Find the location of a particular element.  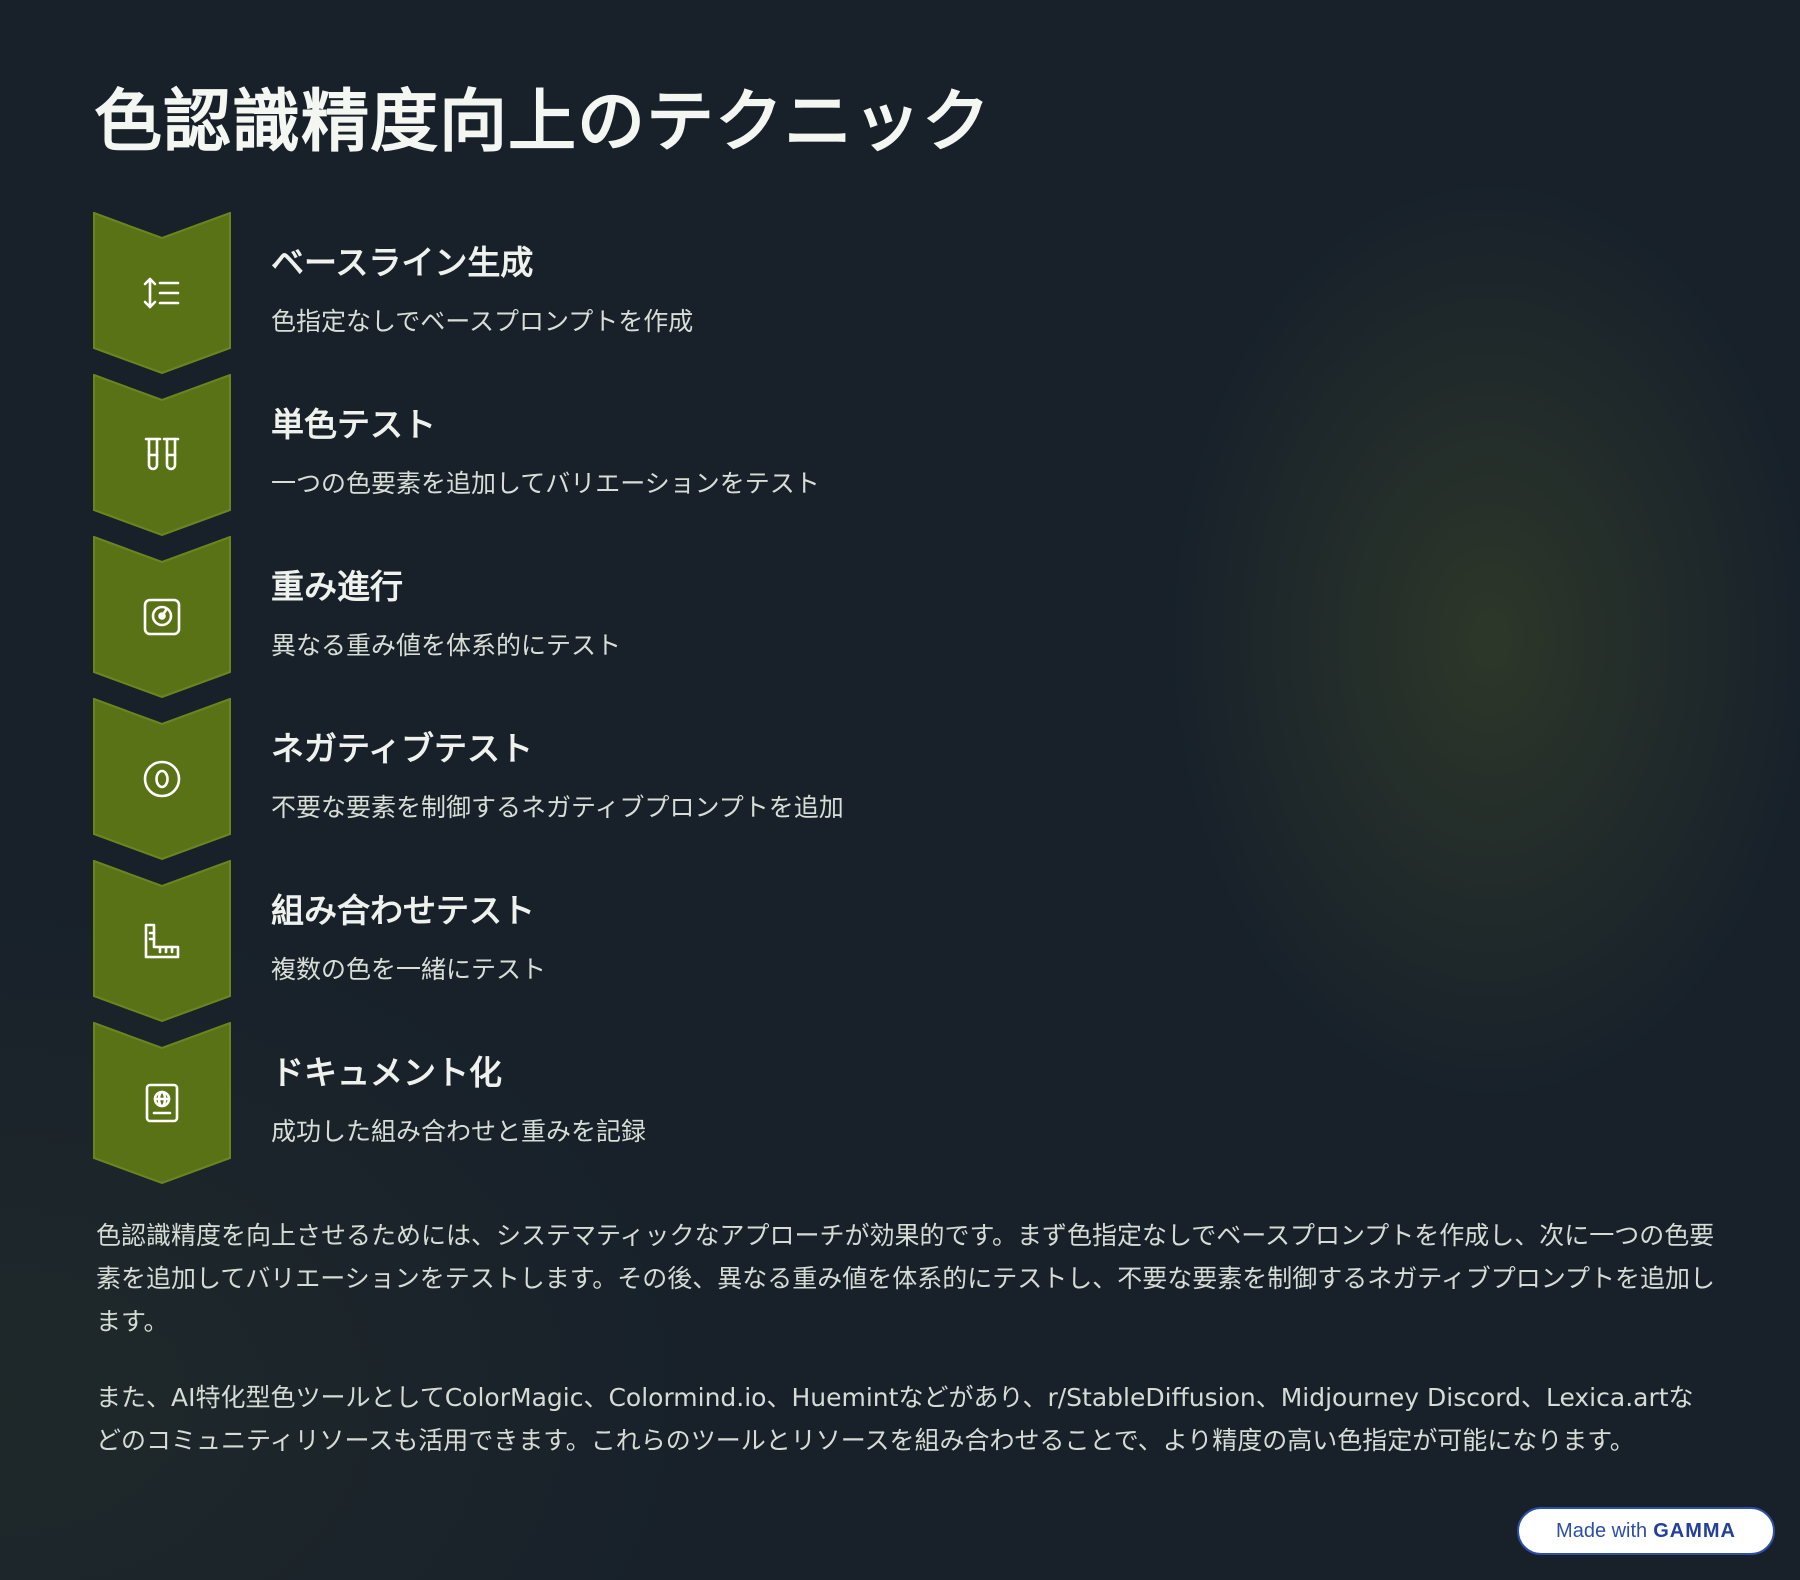

step-combination-test: 組み合わせテスト 複数の色を一緒にテスト is located at coordinates (543, 941).